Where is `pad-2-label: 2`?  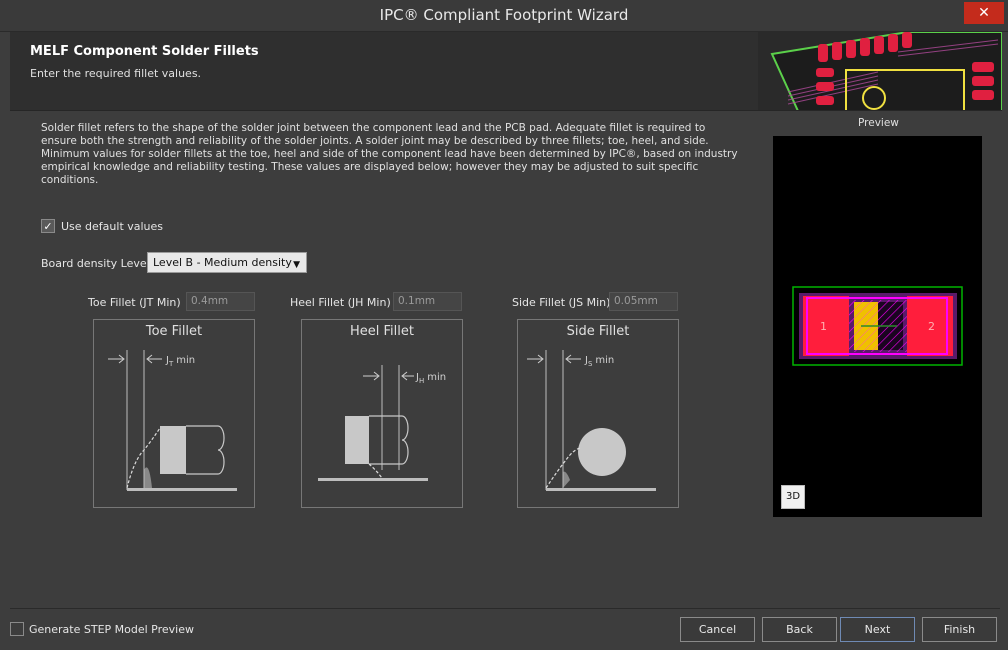 pad-2-label: 2 is located at coordinates (931, 326).